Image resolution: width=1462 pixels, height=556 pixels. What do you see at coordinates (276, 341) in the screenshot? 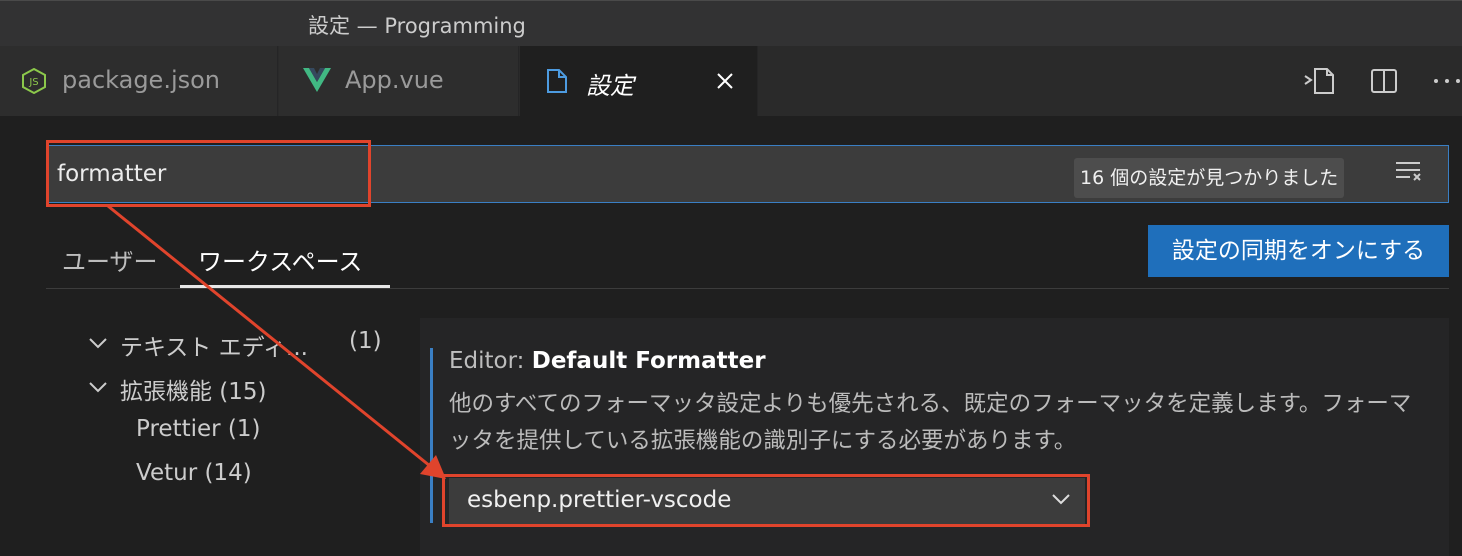
I see `annotation-arrow` at bounding box center [276, 341].